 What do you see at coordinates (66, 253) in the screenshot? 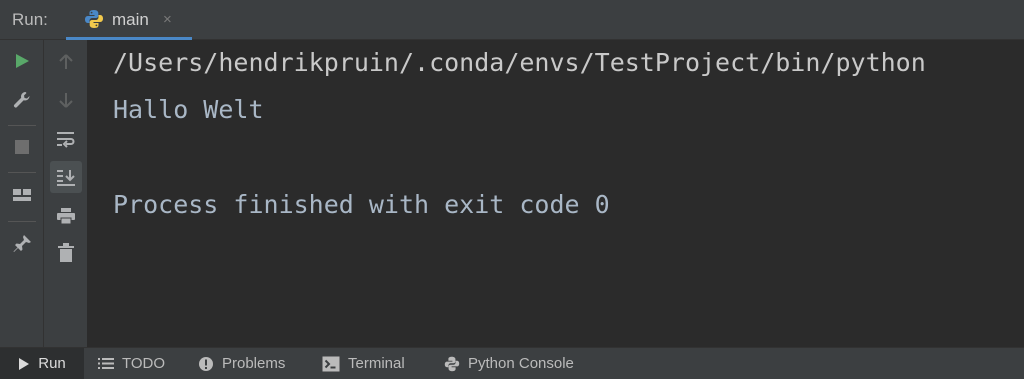
I see `trash-icon` at bounding box center [66, 253].